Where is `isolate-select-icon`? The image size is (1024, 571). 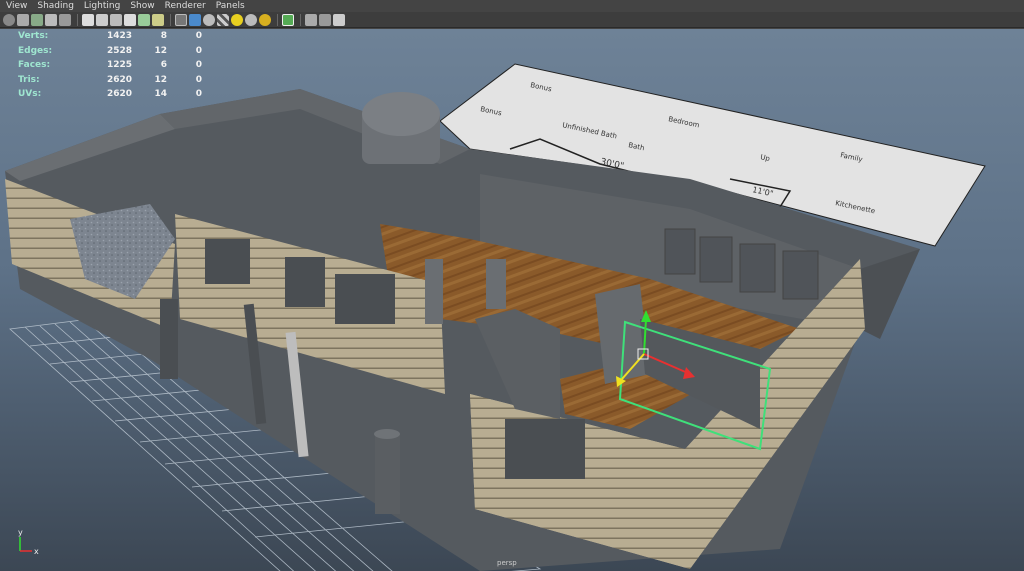
isolate-select-icon is located at coordinates (288, 19).